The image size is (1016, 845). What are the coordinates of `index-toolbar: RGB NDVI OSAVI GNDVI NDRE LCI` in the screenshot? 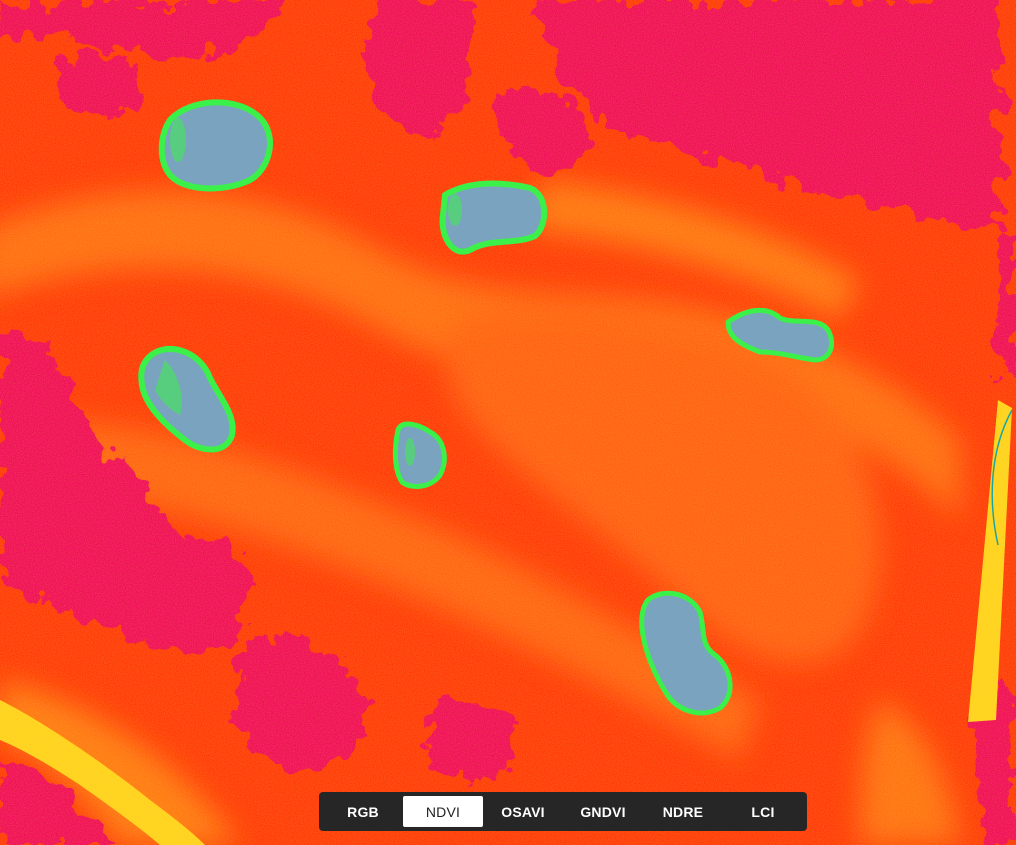 It's located at (563, 811).